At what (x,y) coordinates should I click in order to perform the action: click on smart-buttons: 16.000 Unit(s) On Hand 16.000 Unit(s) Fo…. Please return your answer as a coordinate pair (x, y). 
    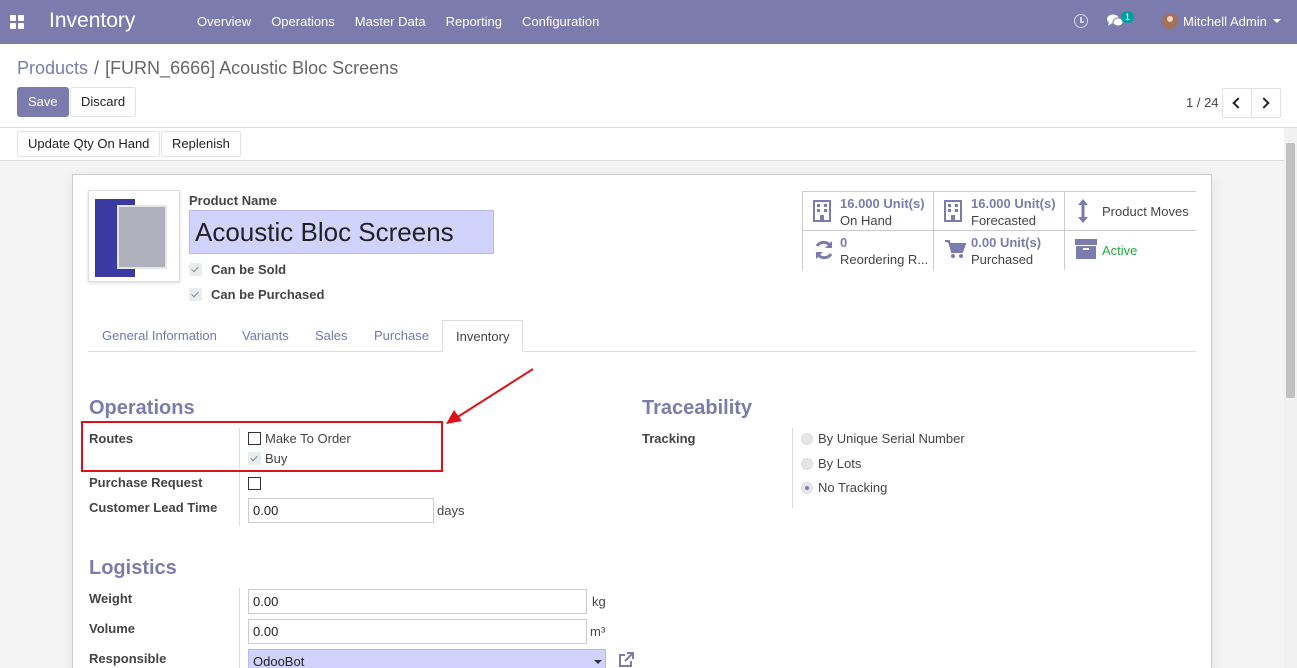
    Looking at the image, I should click on (999, 230).